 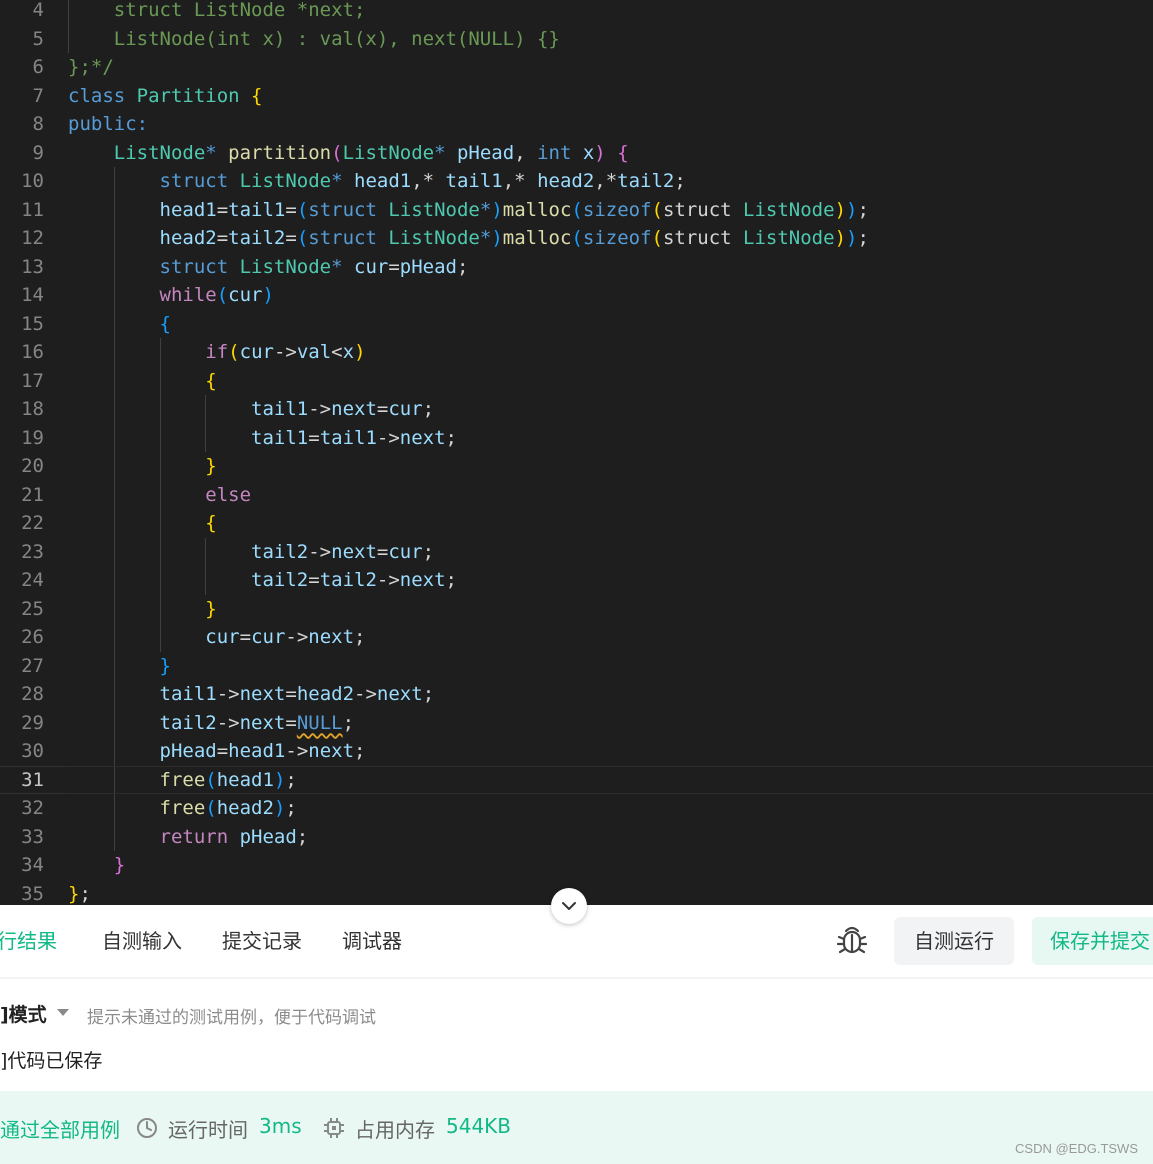 I want to click on code-line: 30 pHead=head1->next;, so click(x=576, y=751).